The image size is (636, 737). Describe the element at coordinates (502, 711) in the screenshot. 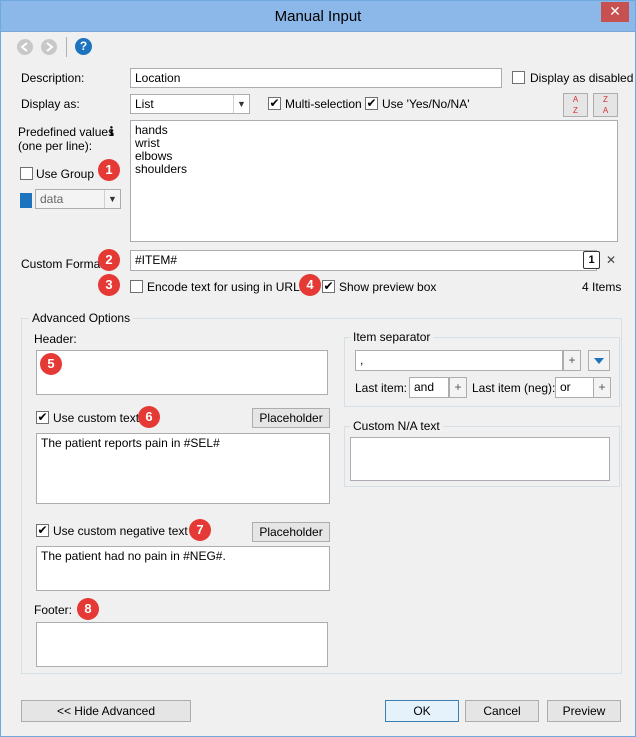

I see `cancel-button: Cancel` at that location.